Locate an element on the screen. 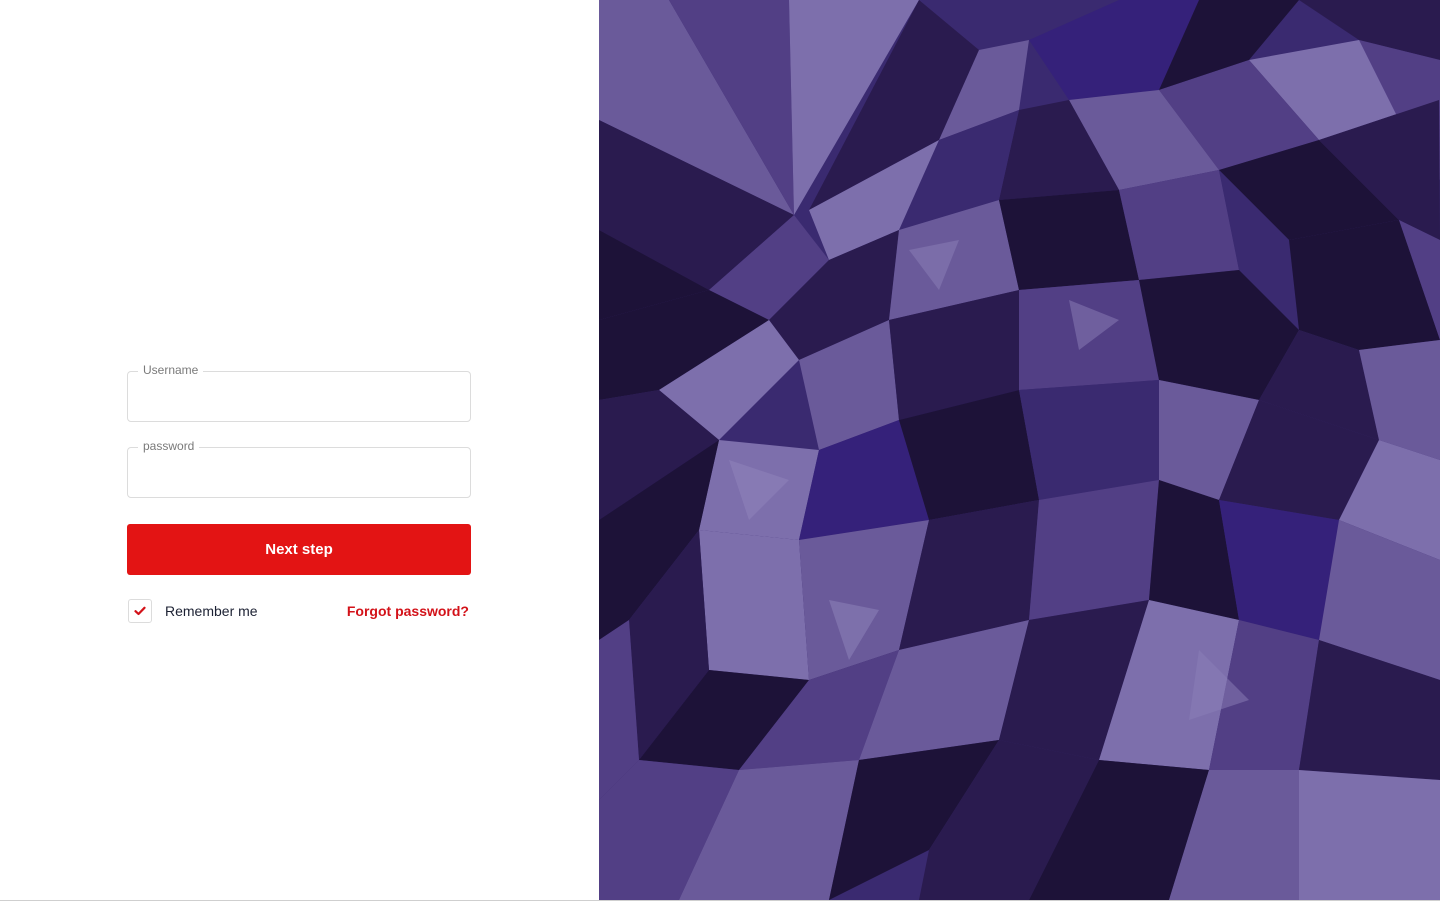 Image resolution: width=1440 pixels, height=901 pixels. forgot-password-link: Forgot password? is located at coordinates (408, 611).